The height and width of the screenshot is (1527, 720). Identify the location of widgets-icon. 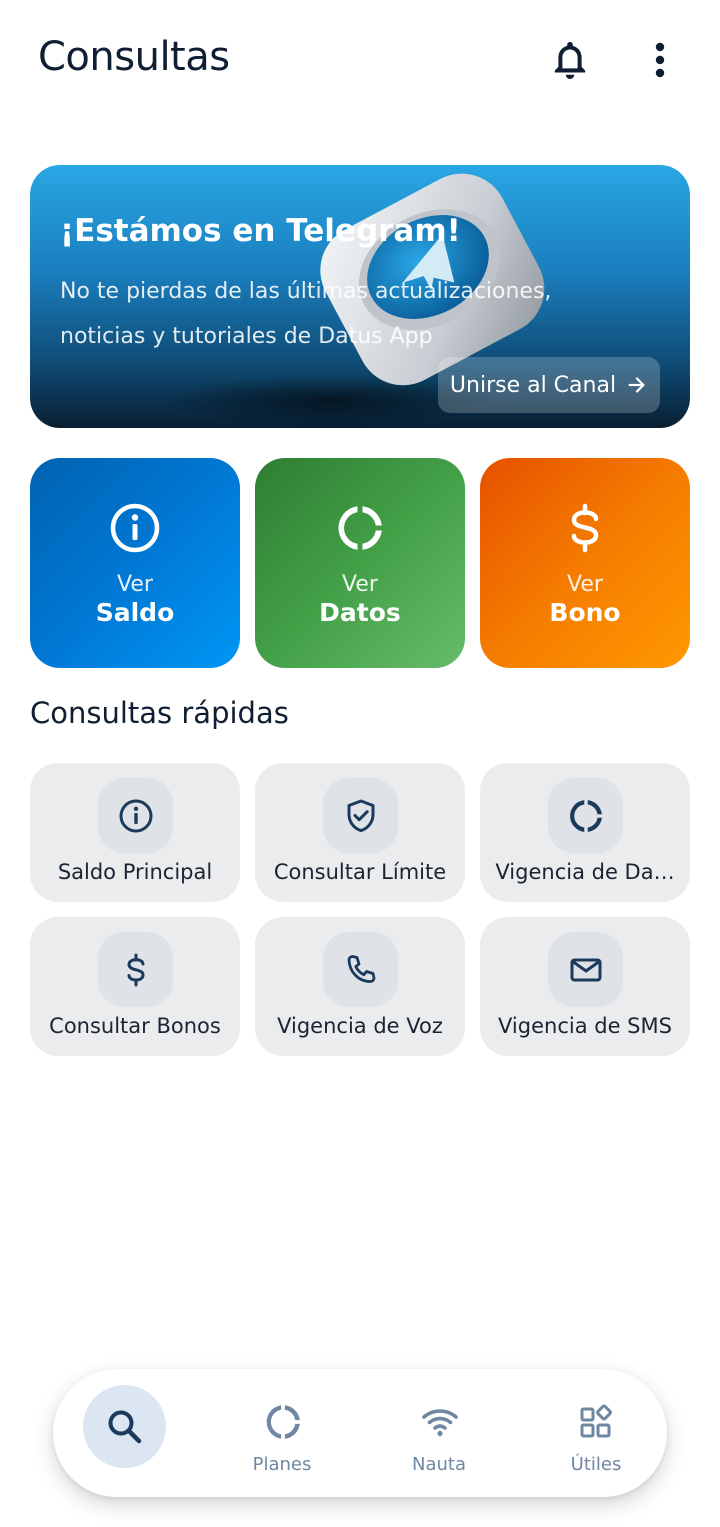
(596, 1421).